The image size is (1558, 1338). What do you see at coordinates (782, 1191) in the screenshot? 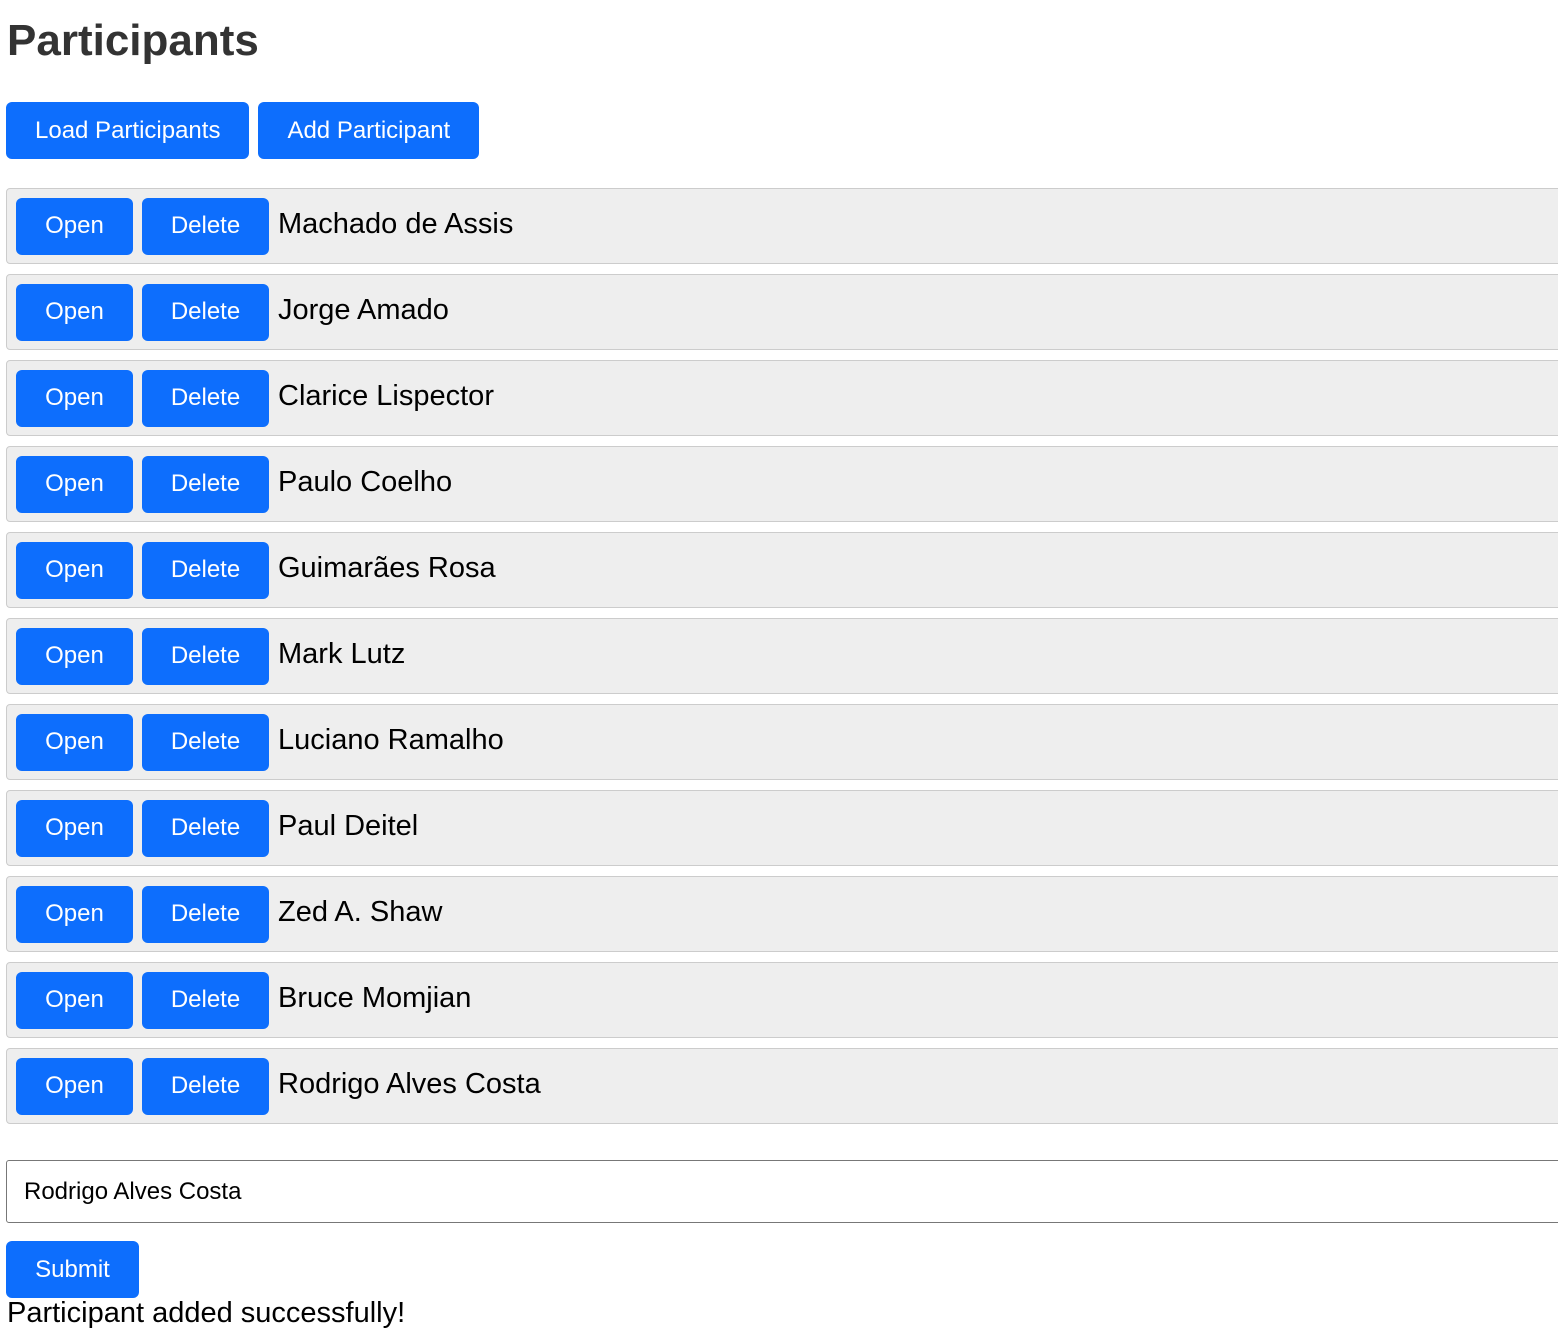
I see `participant-name-input` at bounding box center [782, 1191].